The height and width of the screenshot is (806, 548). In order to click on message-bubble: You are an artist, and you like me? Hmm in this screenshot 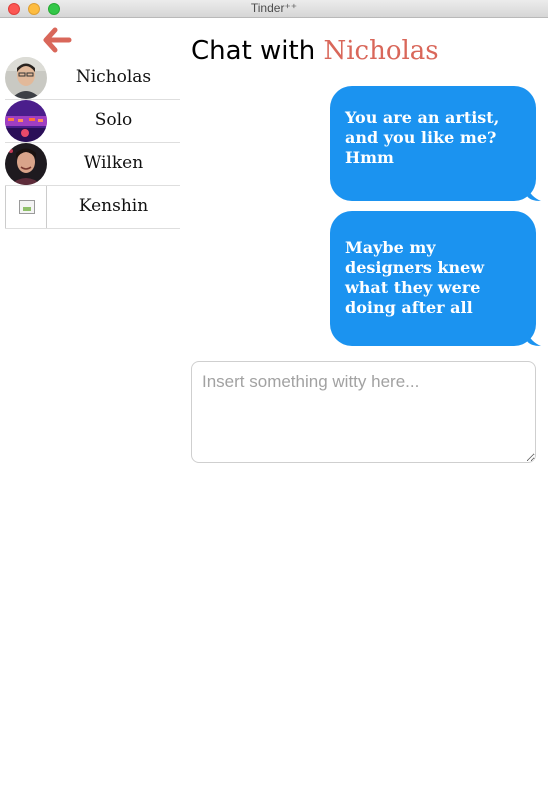, I will do `click(433, 143)`.